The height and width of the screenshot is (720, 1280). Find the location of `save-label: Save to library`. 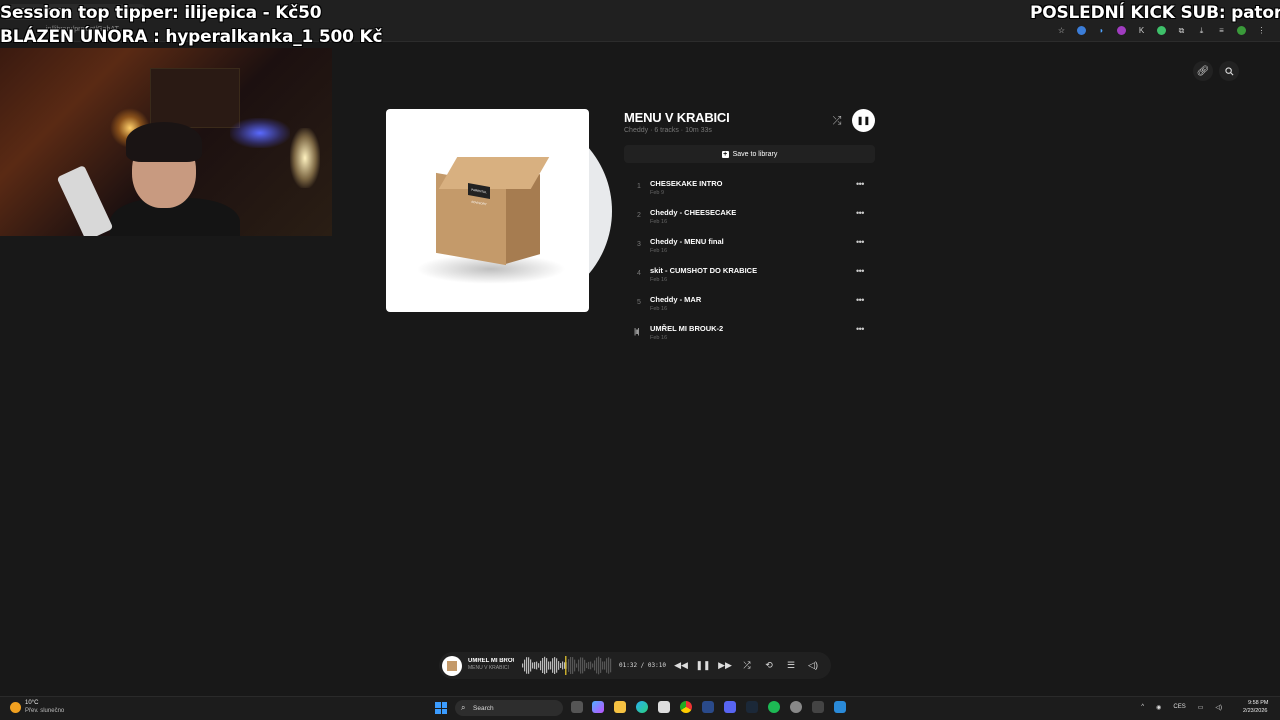

save-label: Save to library is located at coordinates (755, 154).